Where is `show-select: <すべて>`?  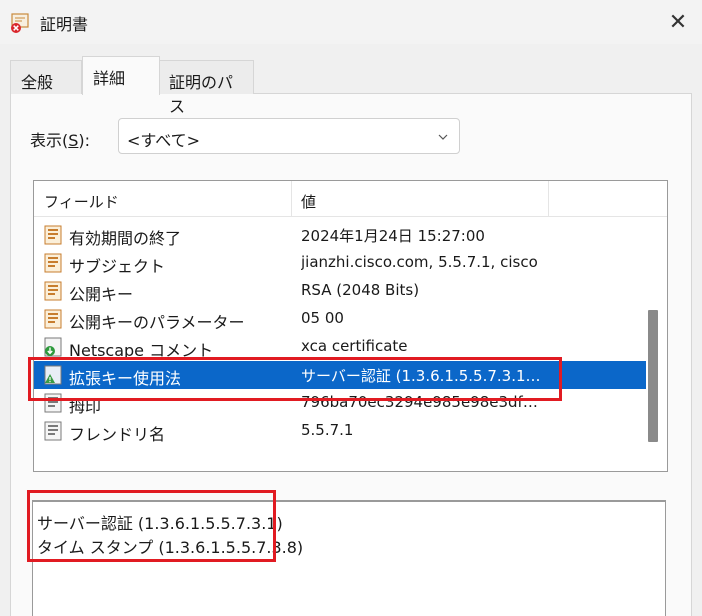
show-select: <すべて> is located at coordinates (289, 136).